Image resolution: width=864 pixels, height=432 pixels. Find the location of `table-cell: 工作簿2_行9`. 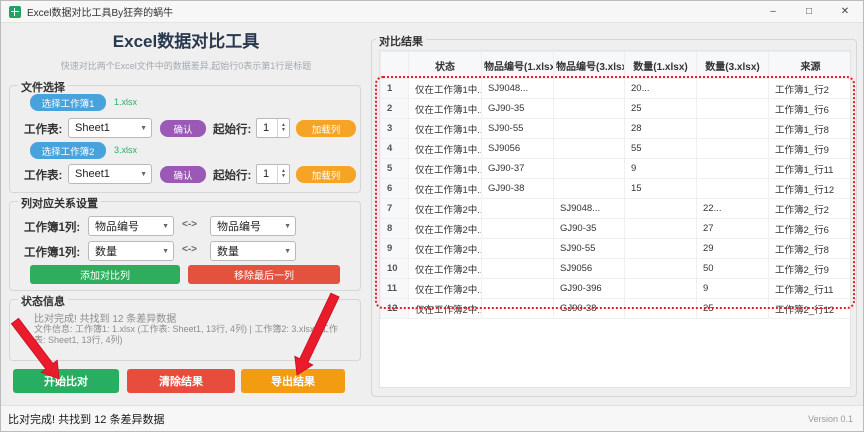

table-cell: 工作簿2_行9 is located at coordinates (809, 268).